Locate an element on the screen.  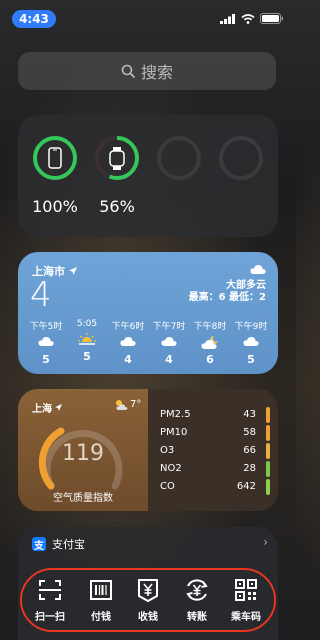
battery-ring-iphone is located at coordinates (55, 158).